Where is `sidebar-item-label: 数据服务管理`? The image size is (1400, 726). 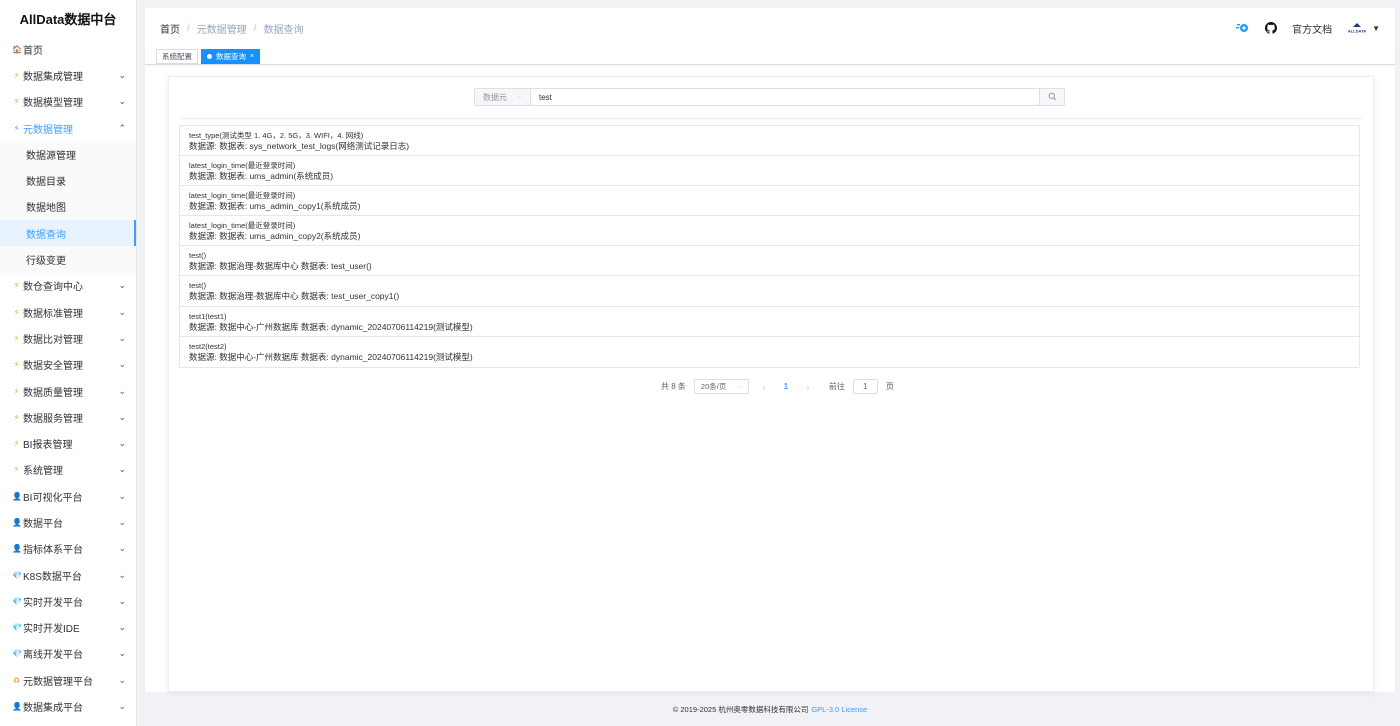 sidebar-item-label: 数据服务管理 is located at coordinates (53, 419).